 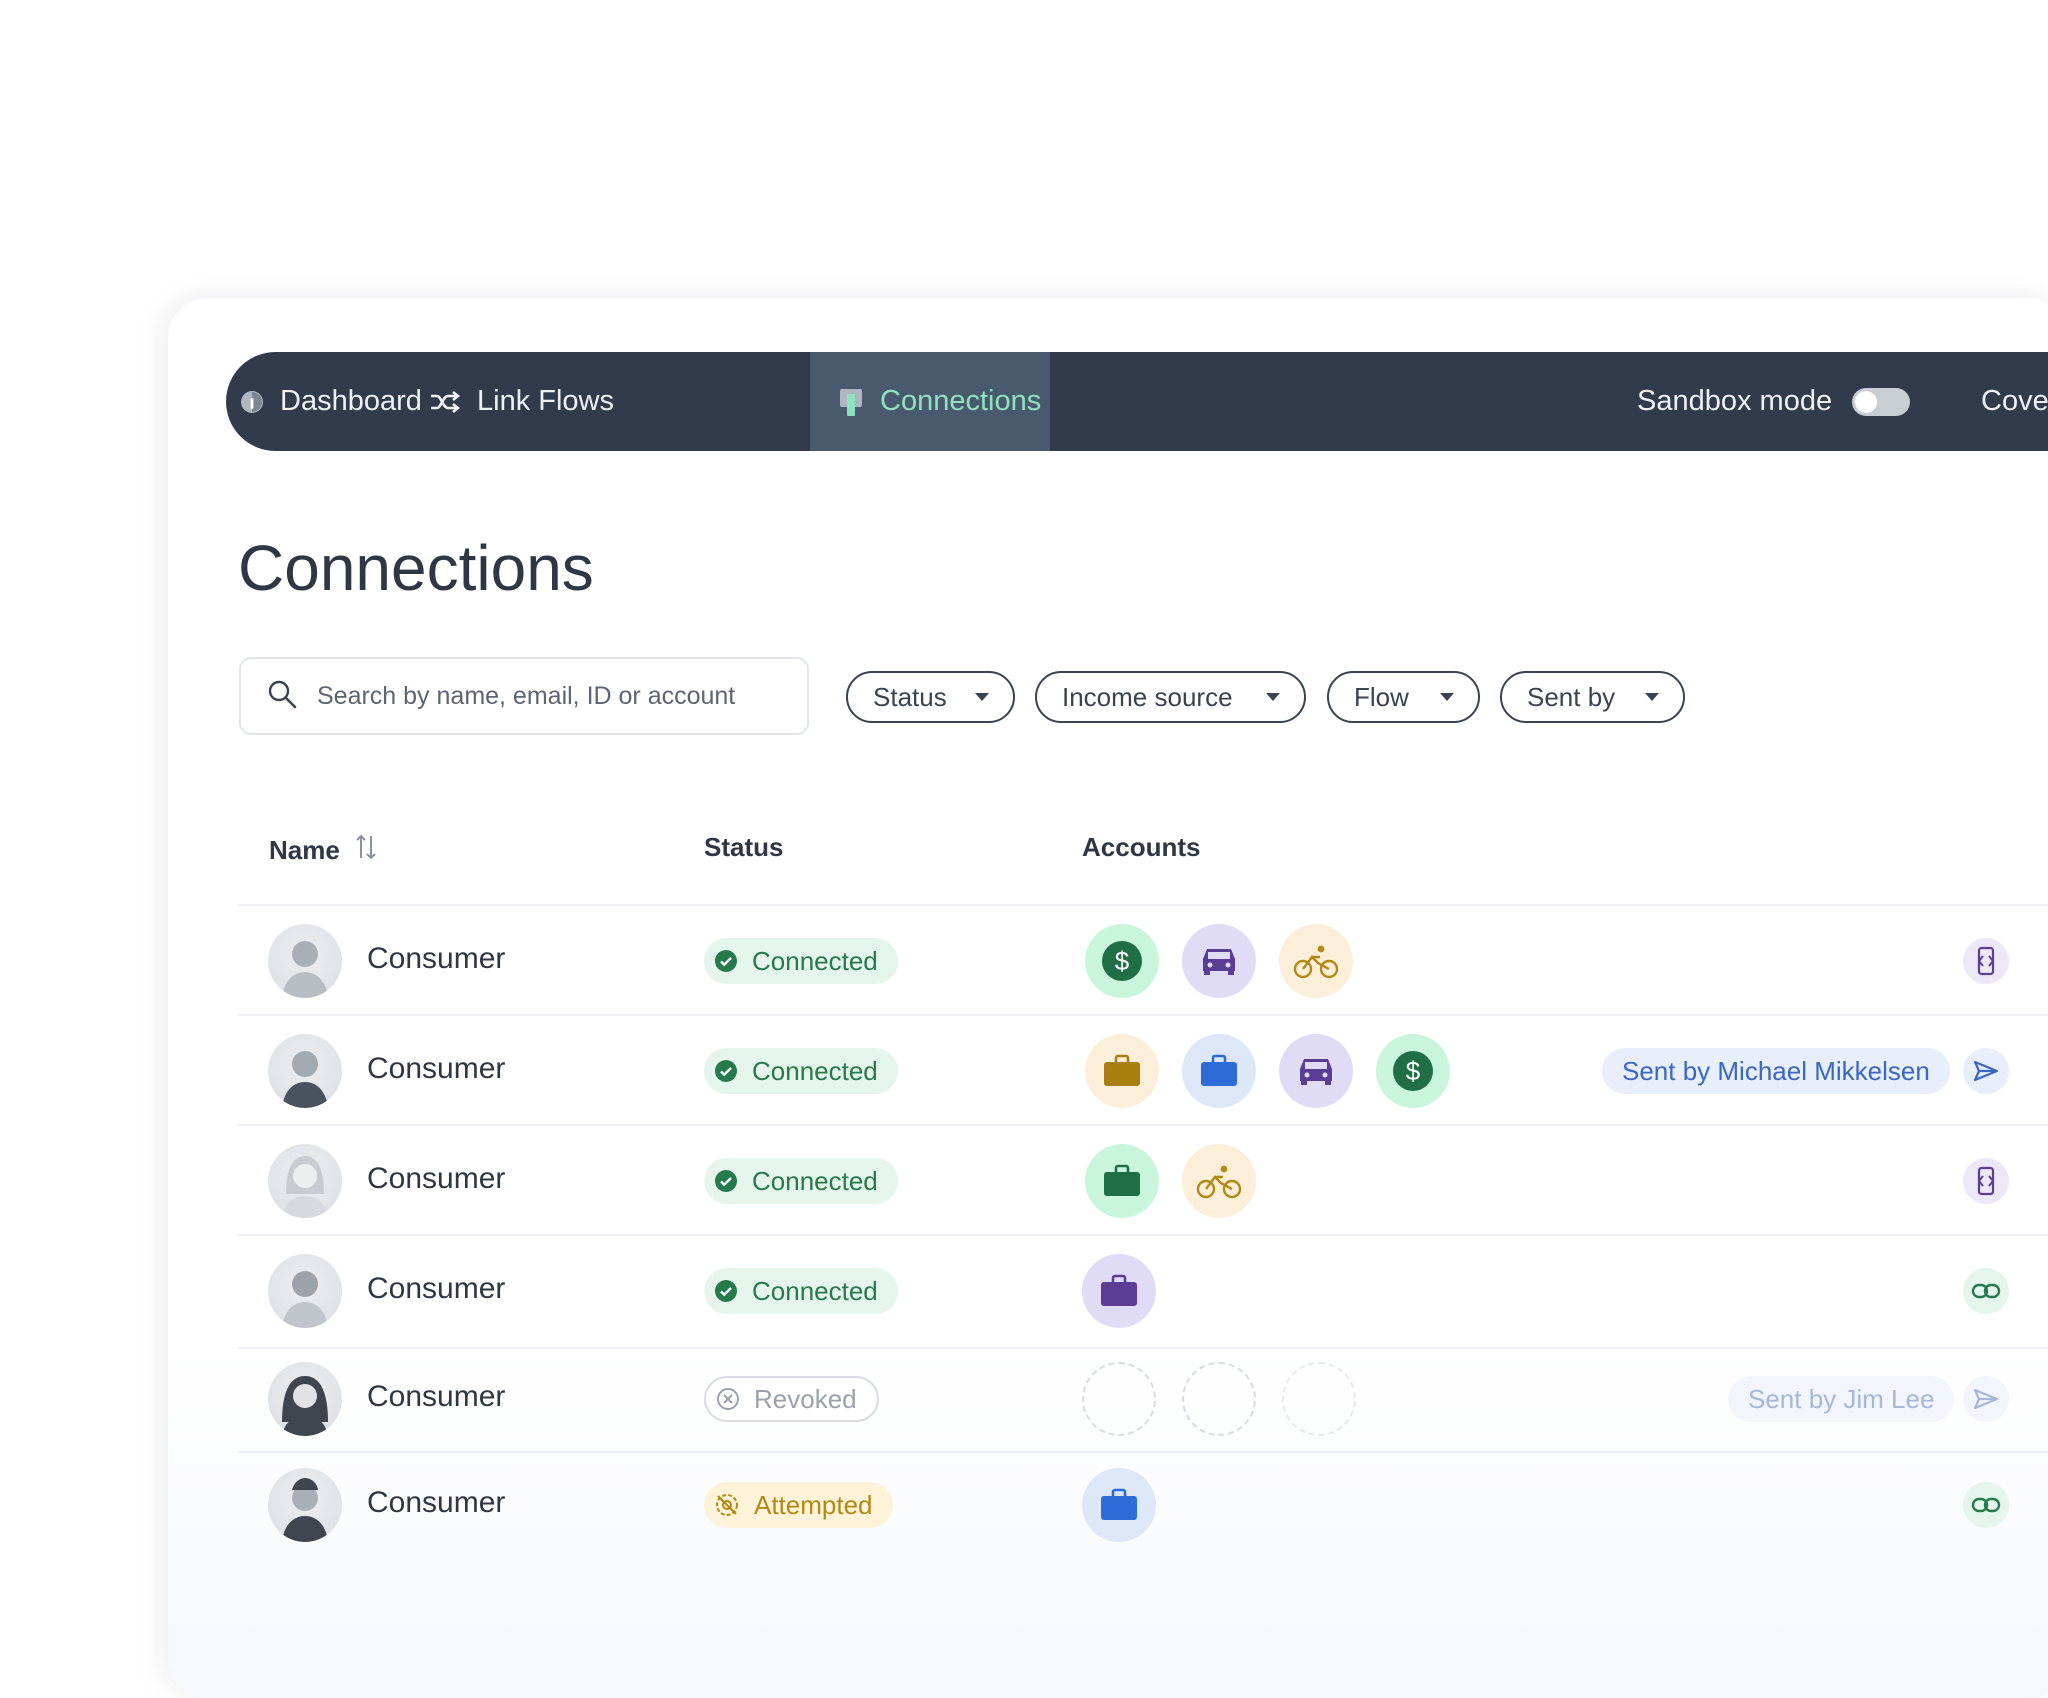 I want to click on filter-income-source-label: Income source, so click(x=1147, y=696).